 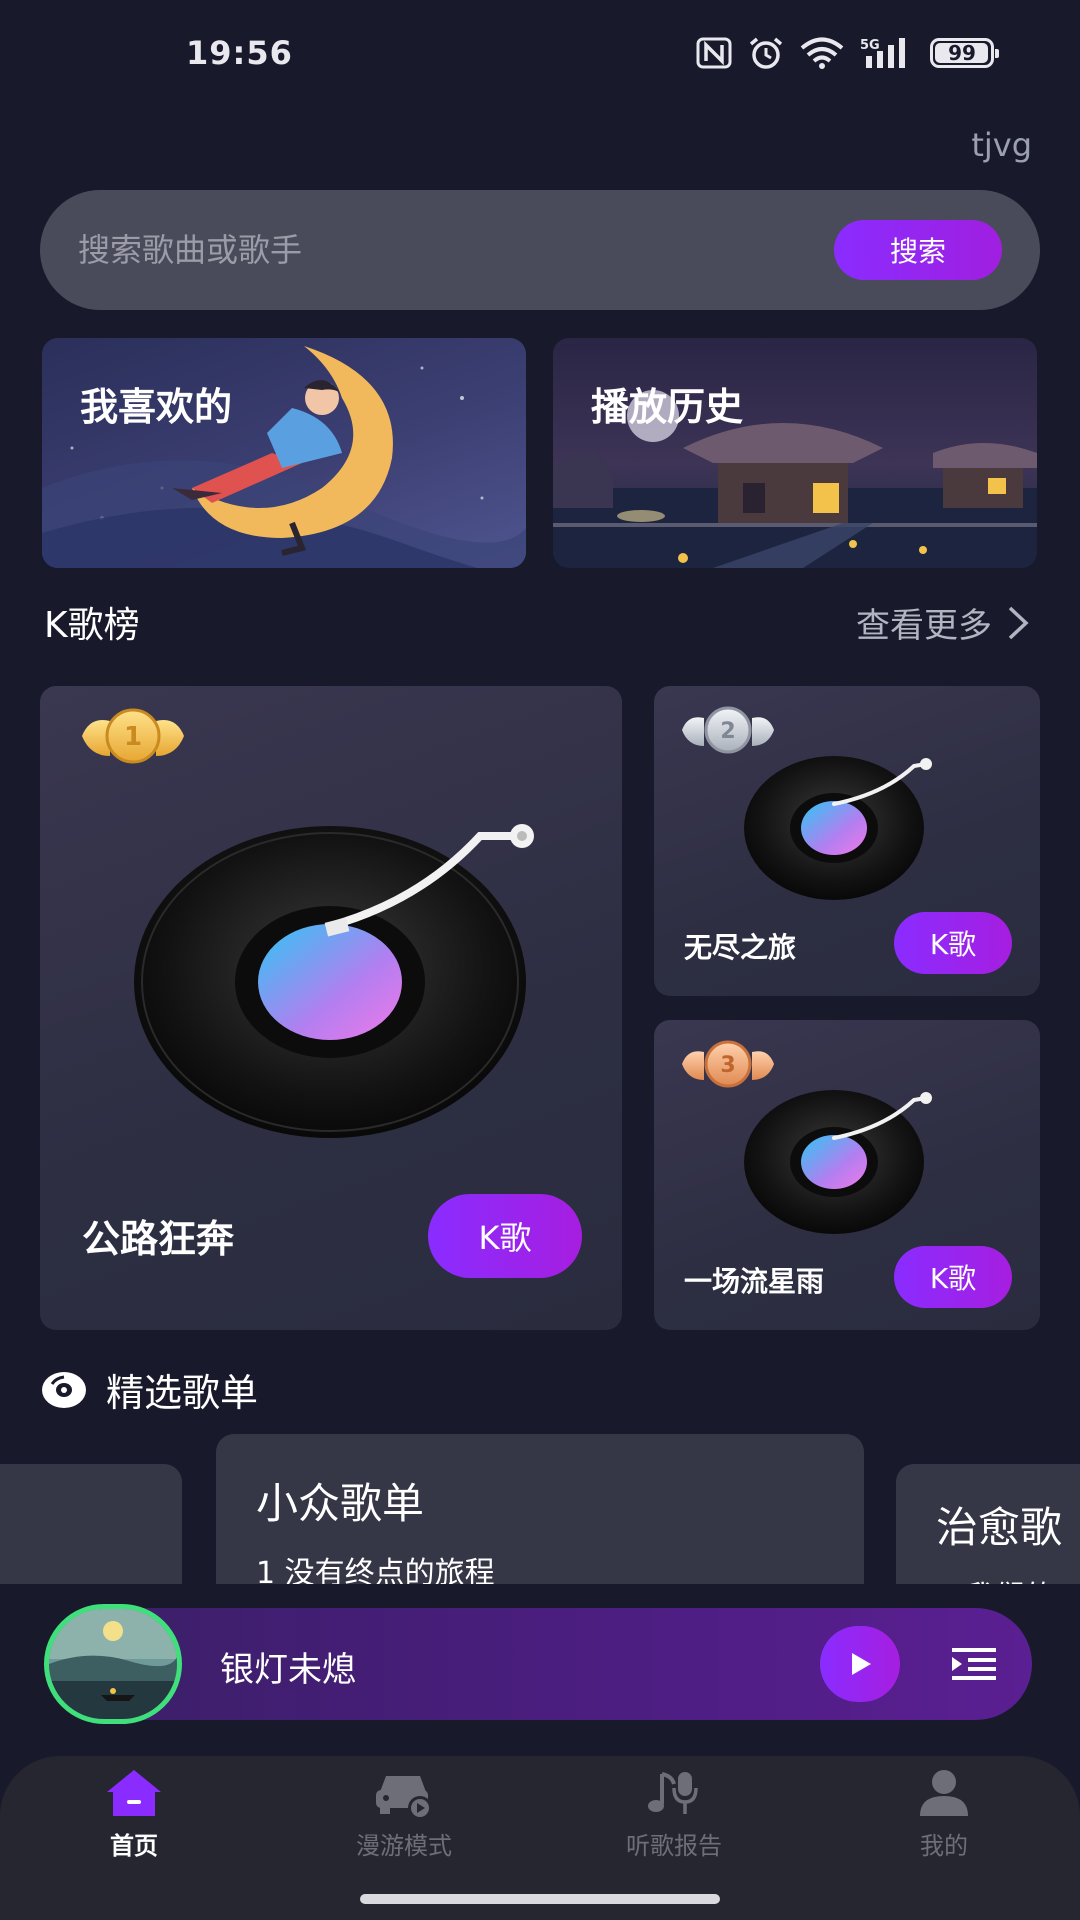 What do you see at coordinates (540, 55) in the screenshot?
I see `status-bar: 19:56 5G 99` at bounding box center [540, 55].